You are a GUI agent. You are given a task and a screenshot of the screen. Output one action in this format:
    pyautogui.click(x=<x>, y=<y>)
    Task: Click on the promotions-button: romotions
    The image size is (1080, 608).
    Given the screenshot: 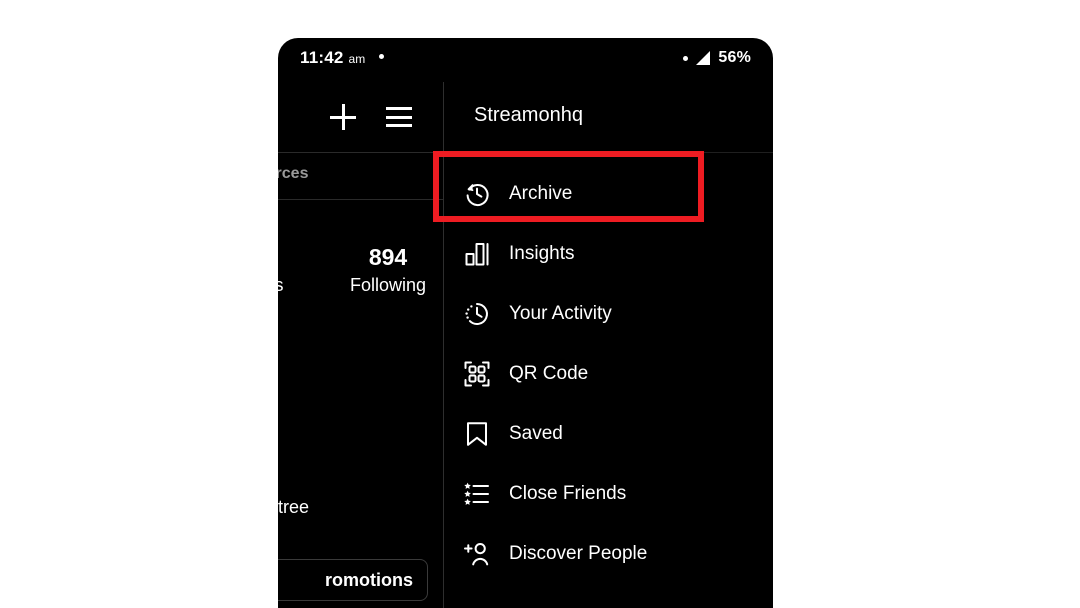 What is the action you would take?
    pyautogui.click(x=353, y=580)
    